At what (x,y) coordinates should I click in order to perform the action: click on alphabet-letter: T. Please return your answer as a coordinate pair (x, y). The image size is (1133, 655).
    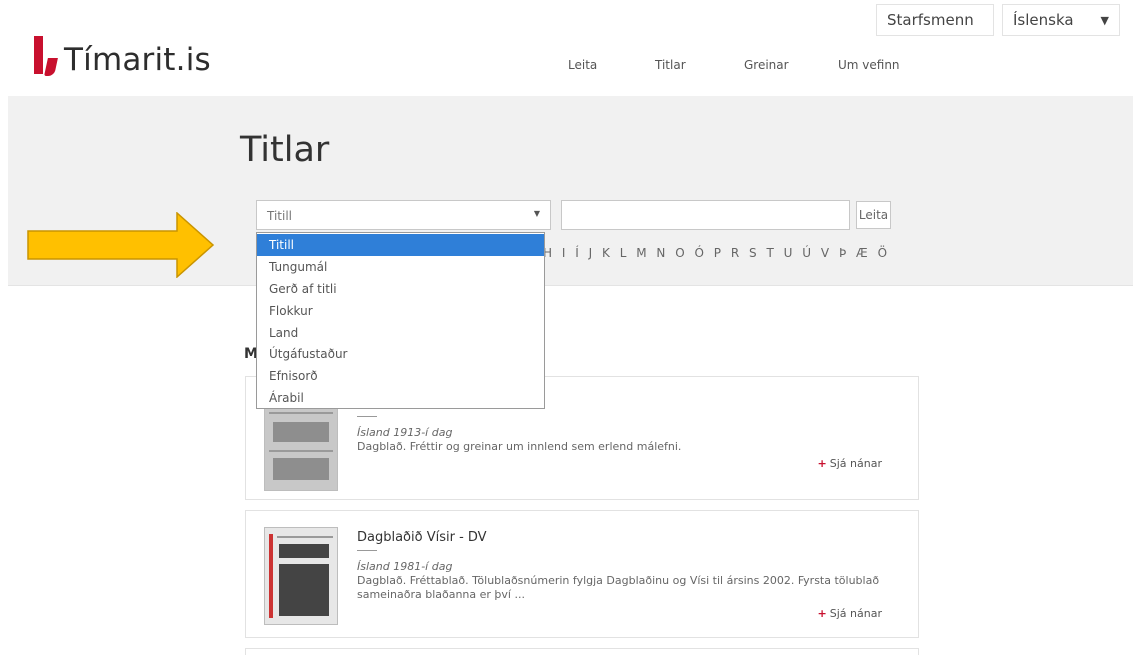
    Looking at the image, I should click on (770, 253).